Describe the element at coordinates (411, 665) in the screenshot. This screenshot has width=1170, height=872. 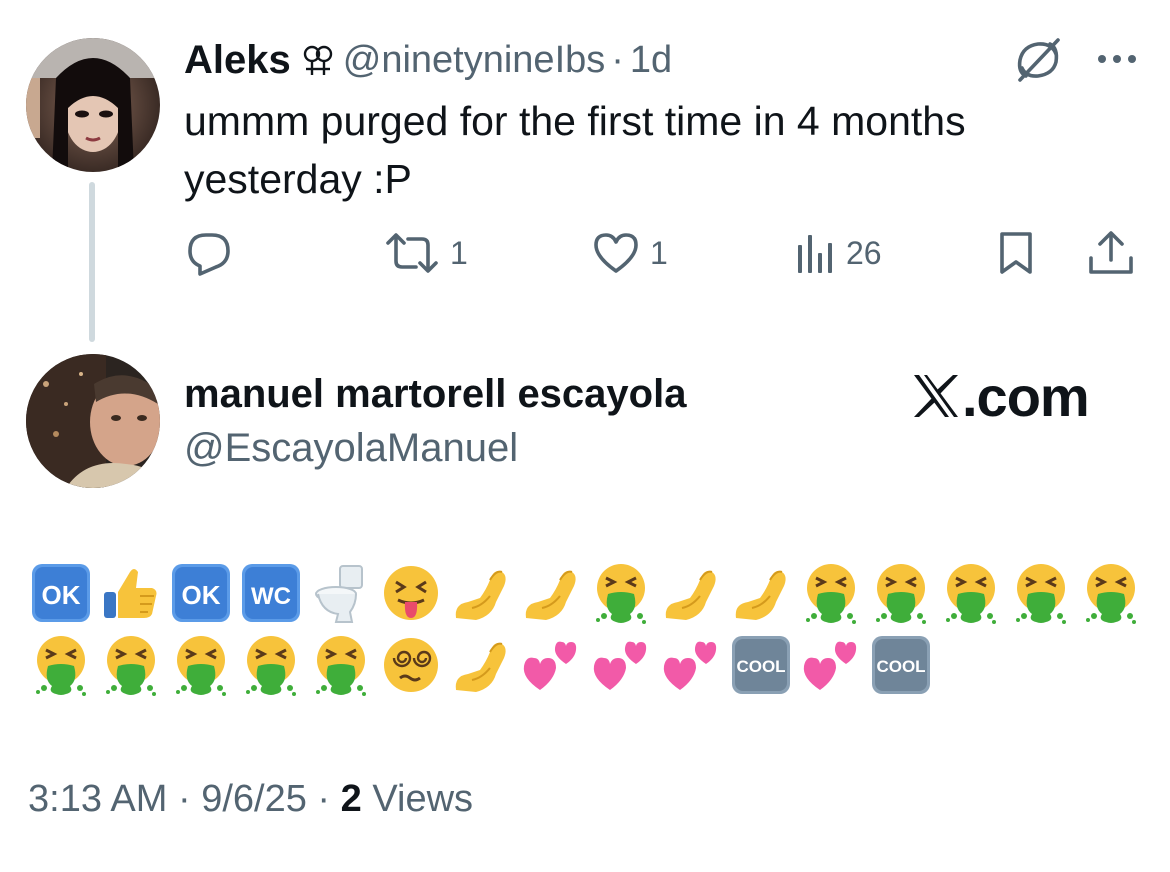
I see `dizzy-face-emoji-icon` at that location.